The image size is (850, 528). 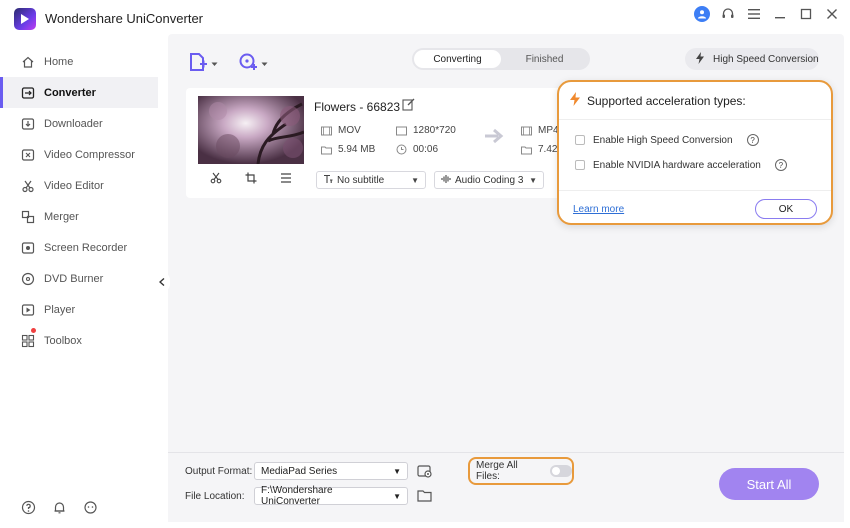 I want to click on audio-wave-icon, so click(x=446, y=180).